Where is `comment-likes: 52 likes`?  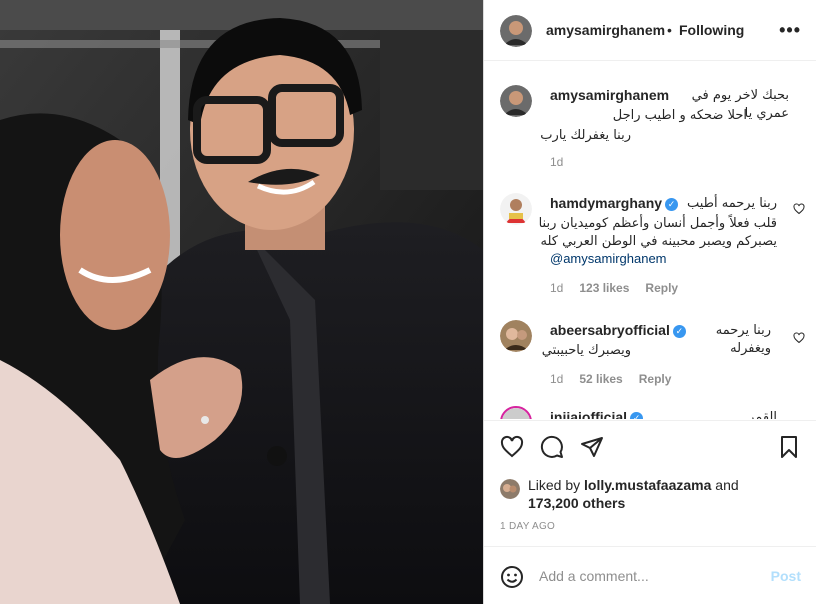
comment-likes: 52 likes is located at coordinates (600, 379).